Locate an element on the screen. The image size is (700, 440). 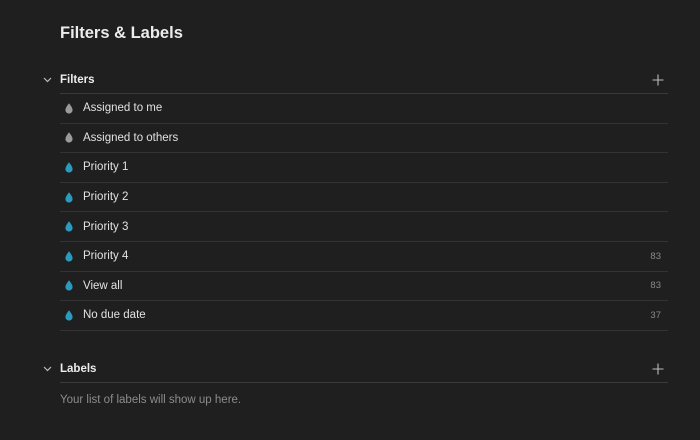
filter-item-count: 37 is located at coordinates (655, 315).